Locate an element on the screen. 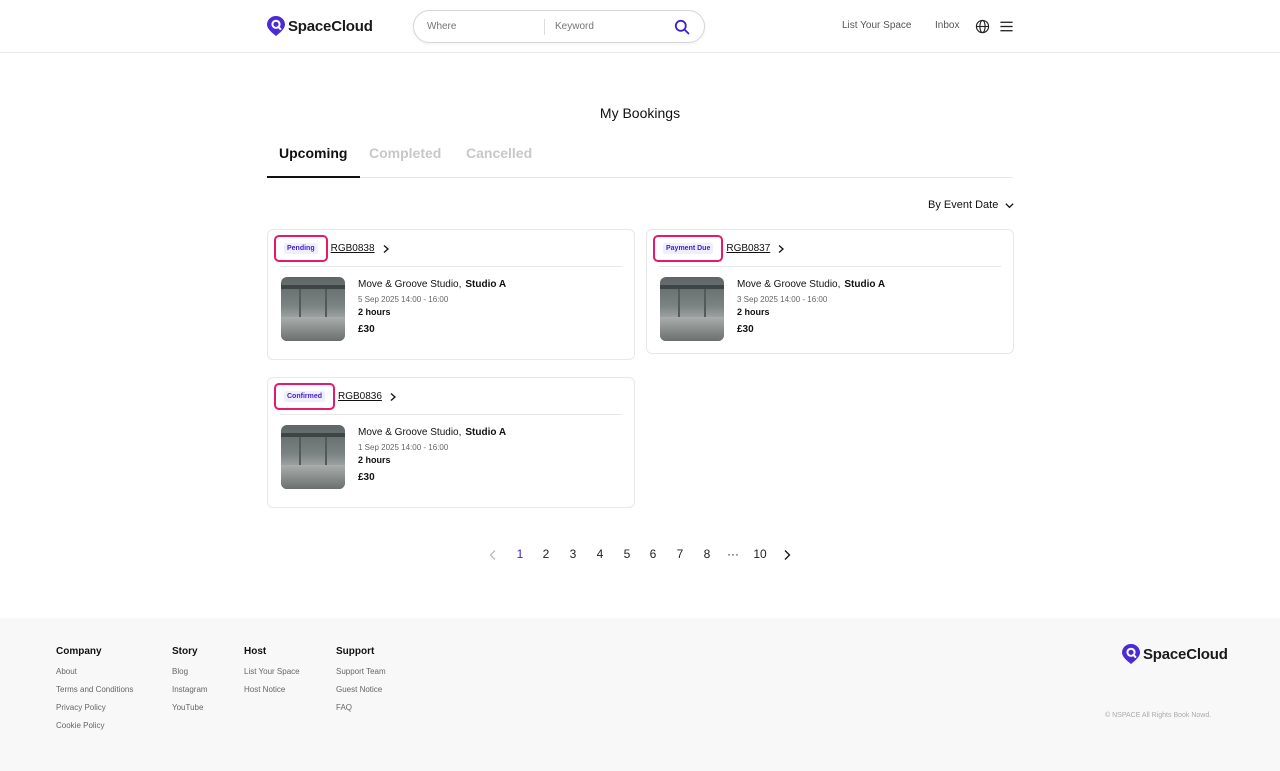  footer-heading: Support is located at coordinates (355, 651).